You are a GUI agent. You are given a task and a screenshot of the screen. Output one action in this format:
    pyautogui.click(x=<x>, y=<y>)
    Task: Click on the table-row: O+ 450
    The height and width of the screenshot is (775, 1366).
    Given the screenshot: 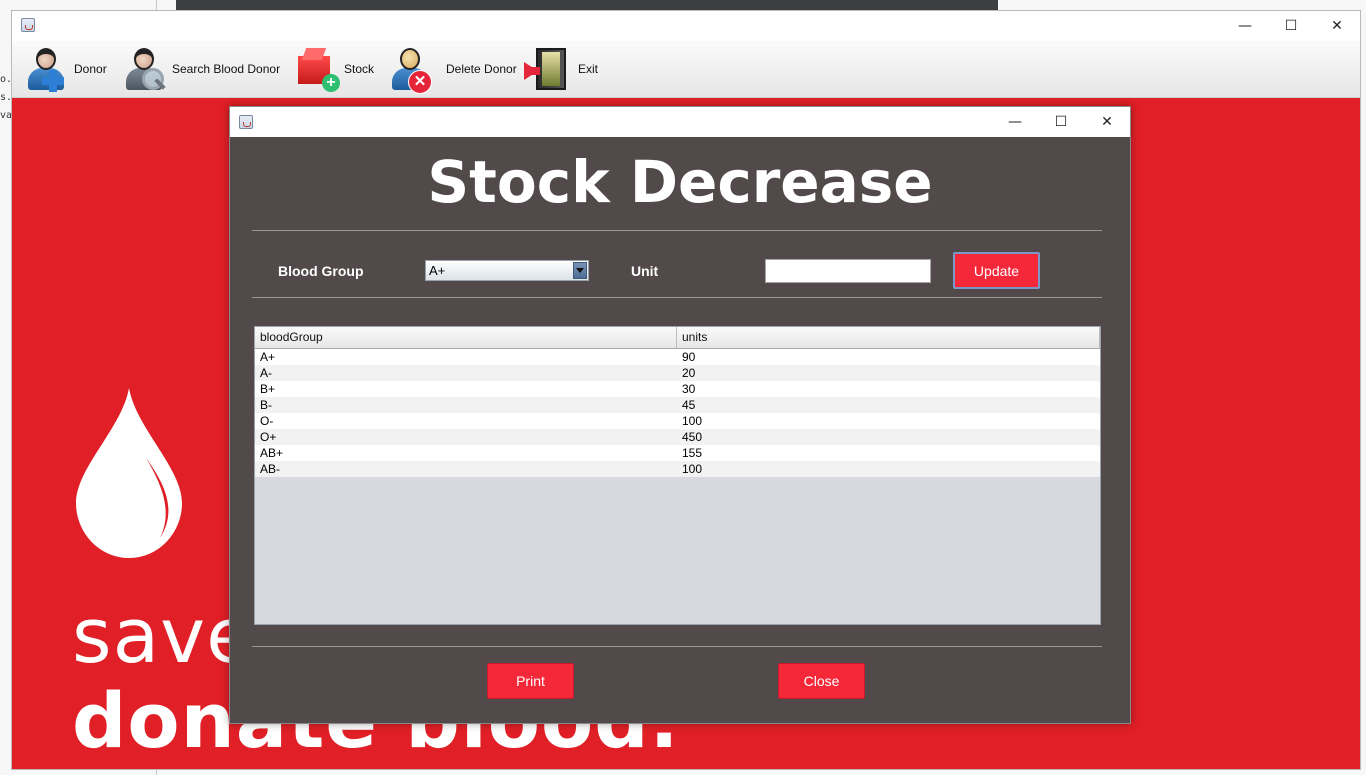 What is the action you would take?
    pyautogui.click(x=677, y=437)
    